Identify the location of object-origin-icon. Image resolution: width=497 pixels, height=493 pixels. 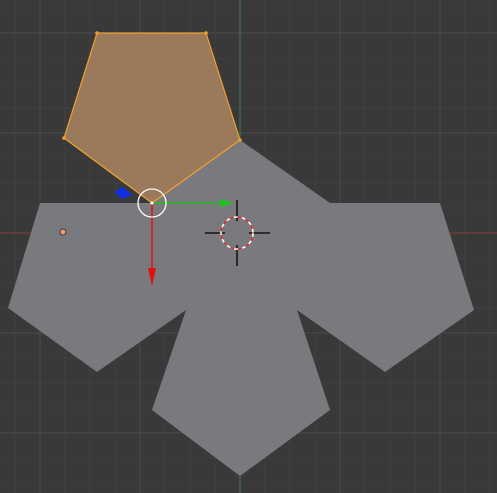
(63, 232).